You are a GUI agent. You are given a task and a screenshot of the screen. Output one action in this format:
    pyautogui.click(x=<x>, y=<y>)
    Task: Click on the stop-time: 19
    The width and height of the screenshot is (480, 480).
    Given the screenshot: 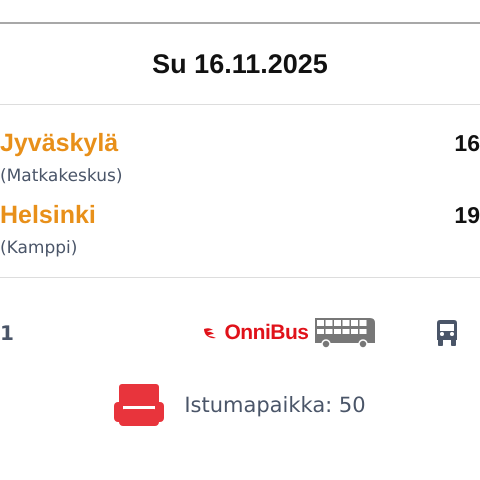 What is the action you would take?
    pyautogui.click(x=467, y=215)
    